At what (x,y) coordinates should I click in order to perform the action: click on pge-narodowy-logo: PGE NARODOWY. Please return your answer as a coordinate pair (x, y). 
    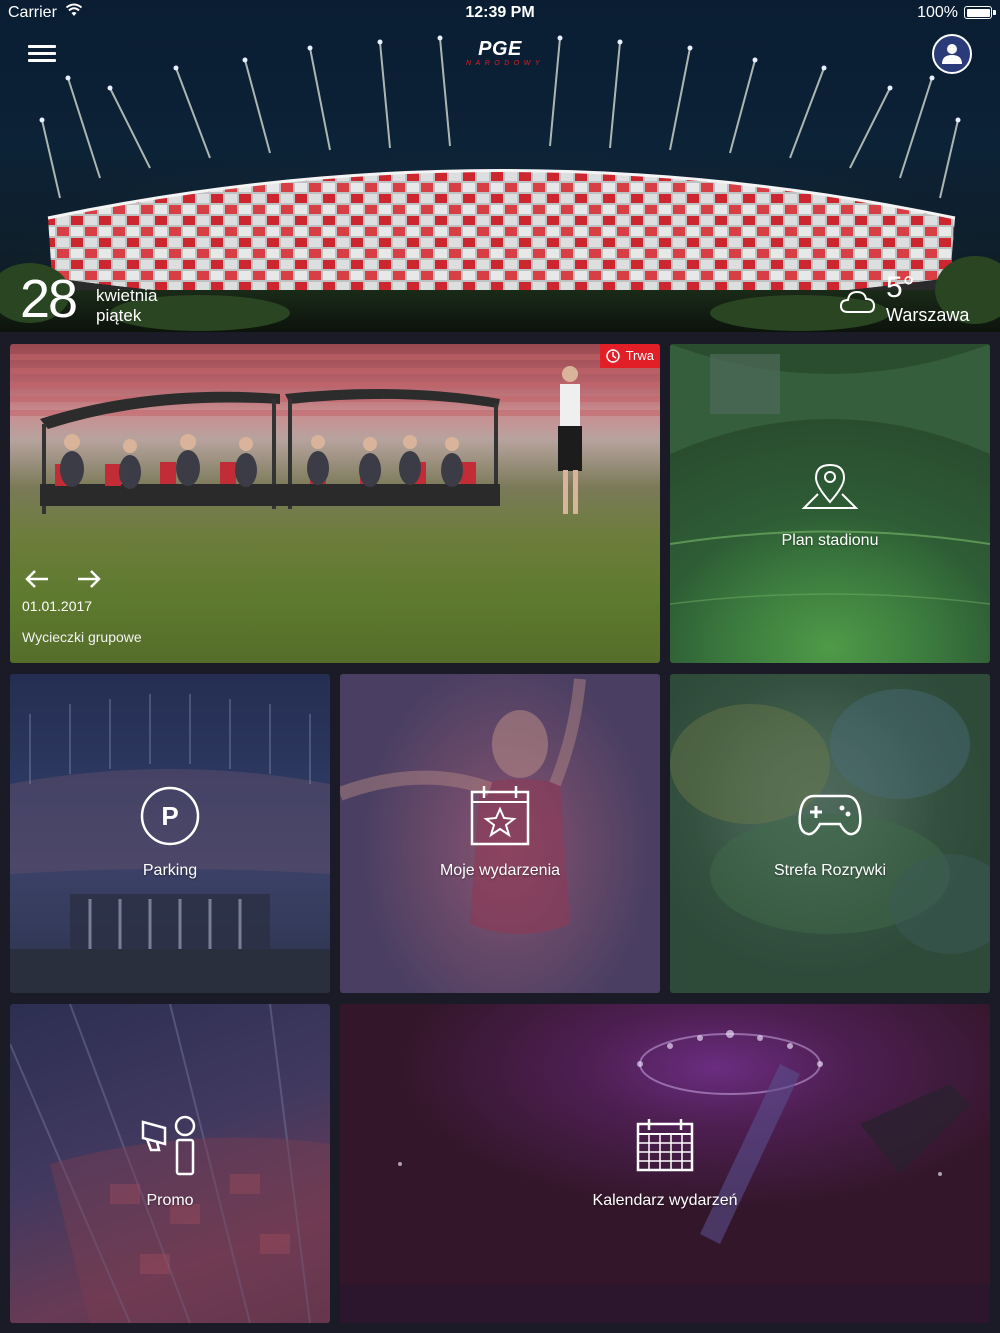
    Looking at the image, I should click on (500, 56).